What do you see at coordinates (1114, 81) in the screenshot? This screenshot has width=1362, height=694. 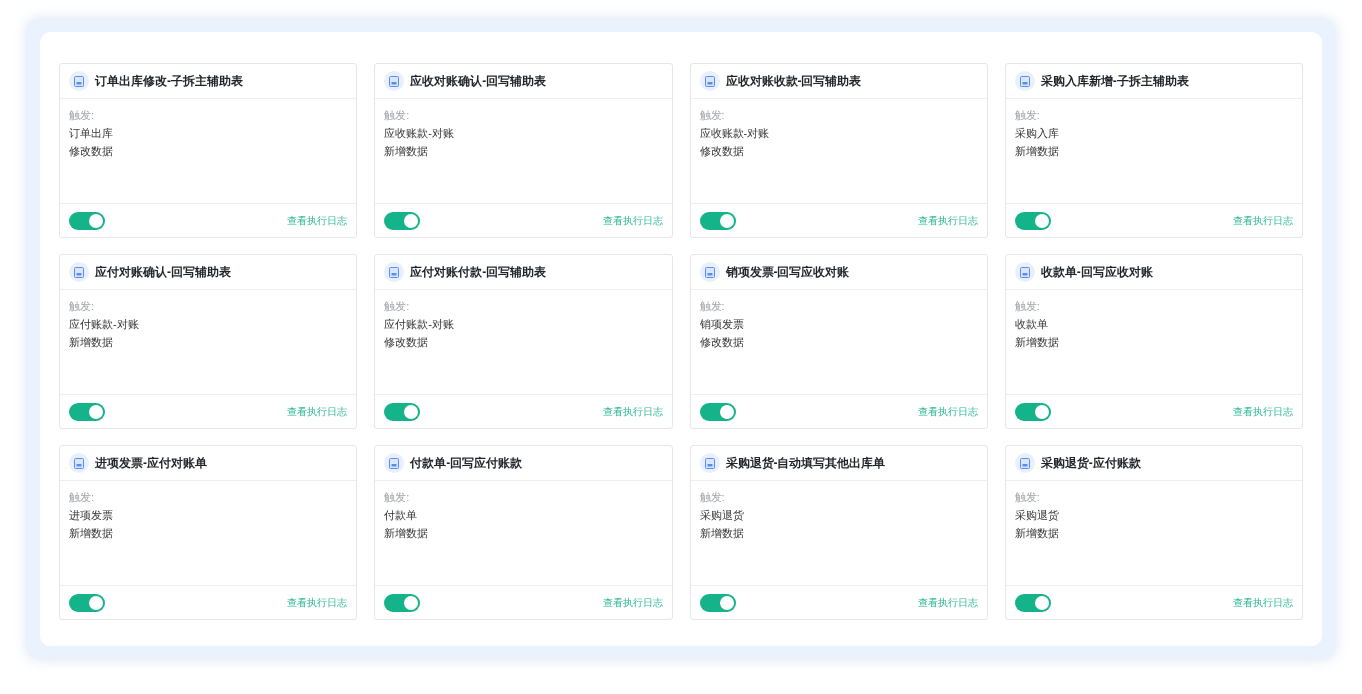 I see `card-title: 采购入库新增-子拆主辅助表` at bounding box center [1114, 81].